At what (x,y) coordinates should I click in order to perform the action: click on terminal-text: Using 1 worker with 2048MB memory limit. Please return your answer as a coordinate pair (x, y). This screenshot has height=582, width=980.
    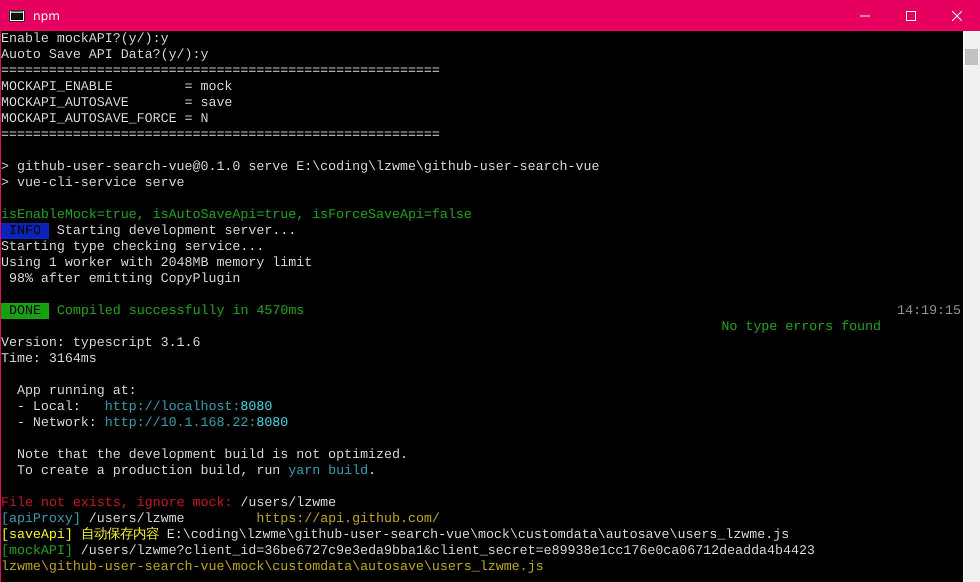
    Looking at the image, I should click on (156, 263).